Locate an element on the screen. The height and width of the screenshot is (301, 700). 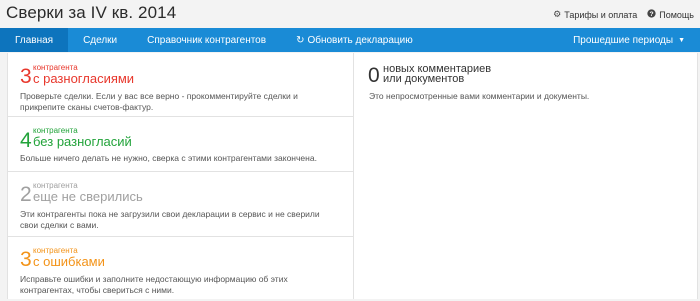
help-link-label: Помощь is located at coordinates (676, 14).